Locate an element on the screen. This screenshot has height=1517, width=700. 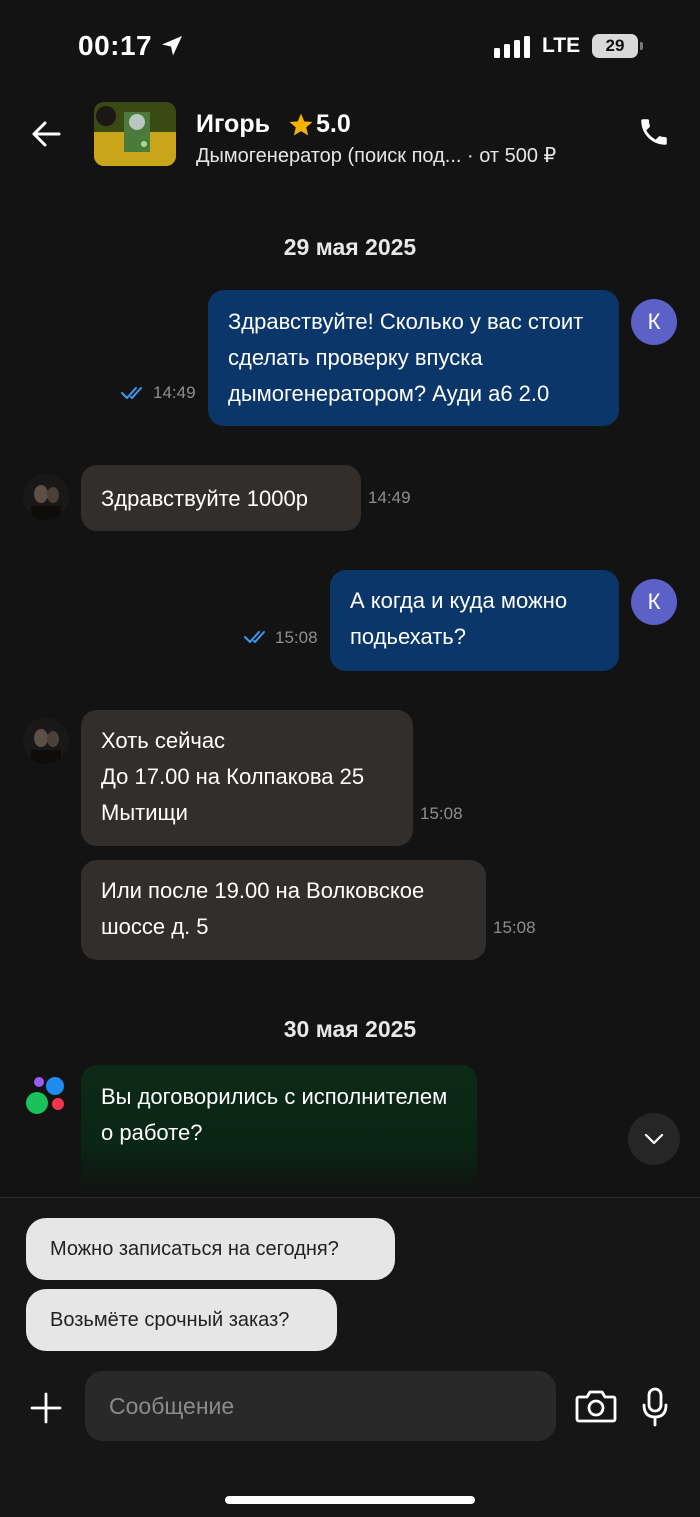
arrow-left-icon is located at coordinates (46, 134).